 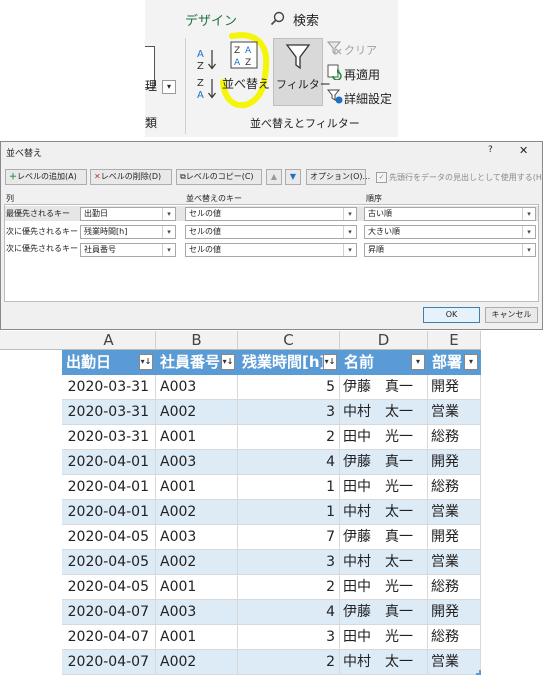 I want to click on cancel-button: キャンセル, so click(x=511, y=315).